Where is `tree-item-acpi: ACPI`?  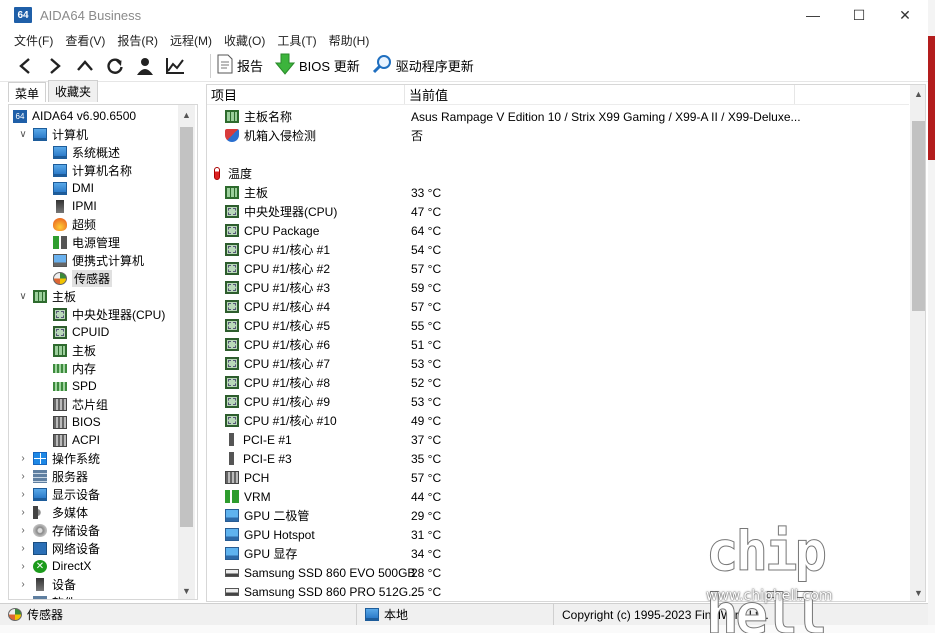 tree-item-acpi: ACPI is located at coordinates (76, 440).